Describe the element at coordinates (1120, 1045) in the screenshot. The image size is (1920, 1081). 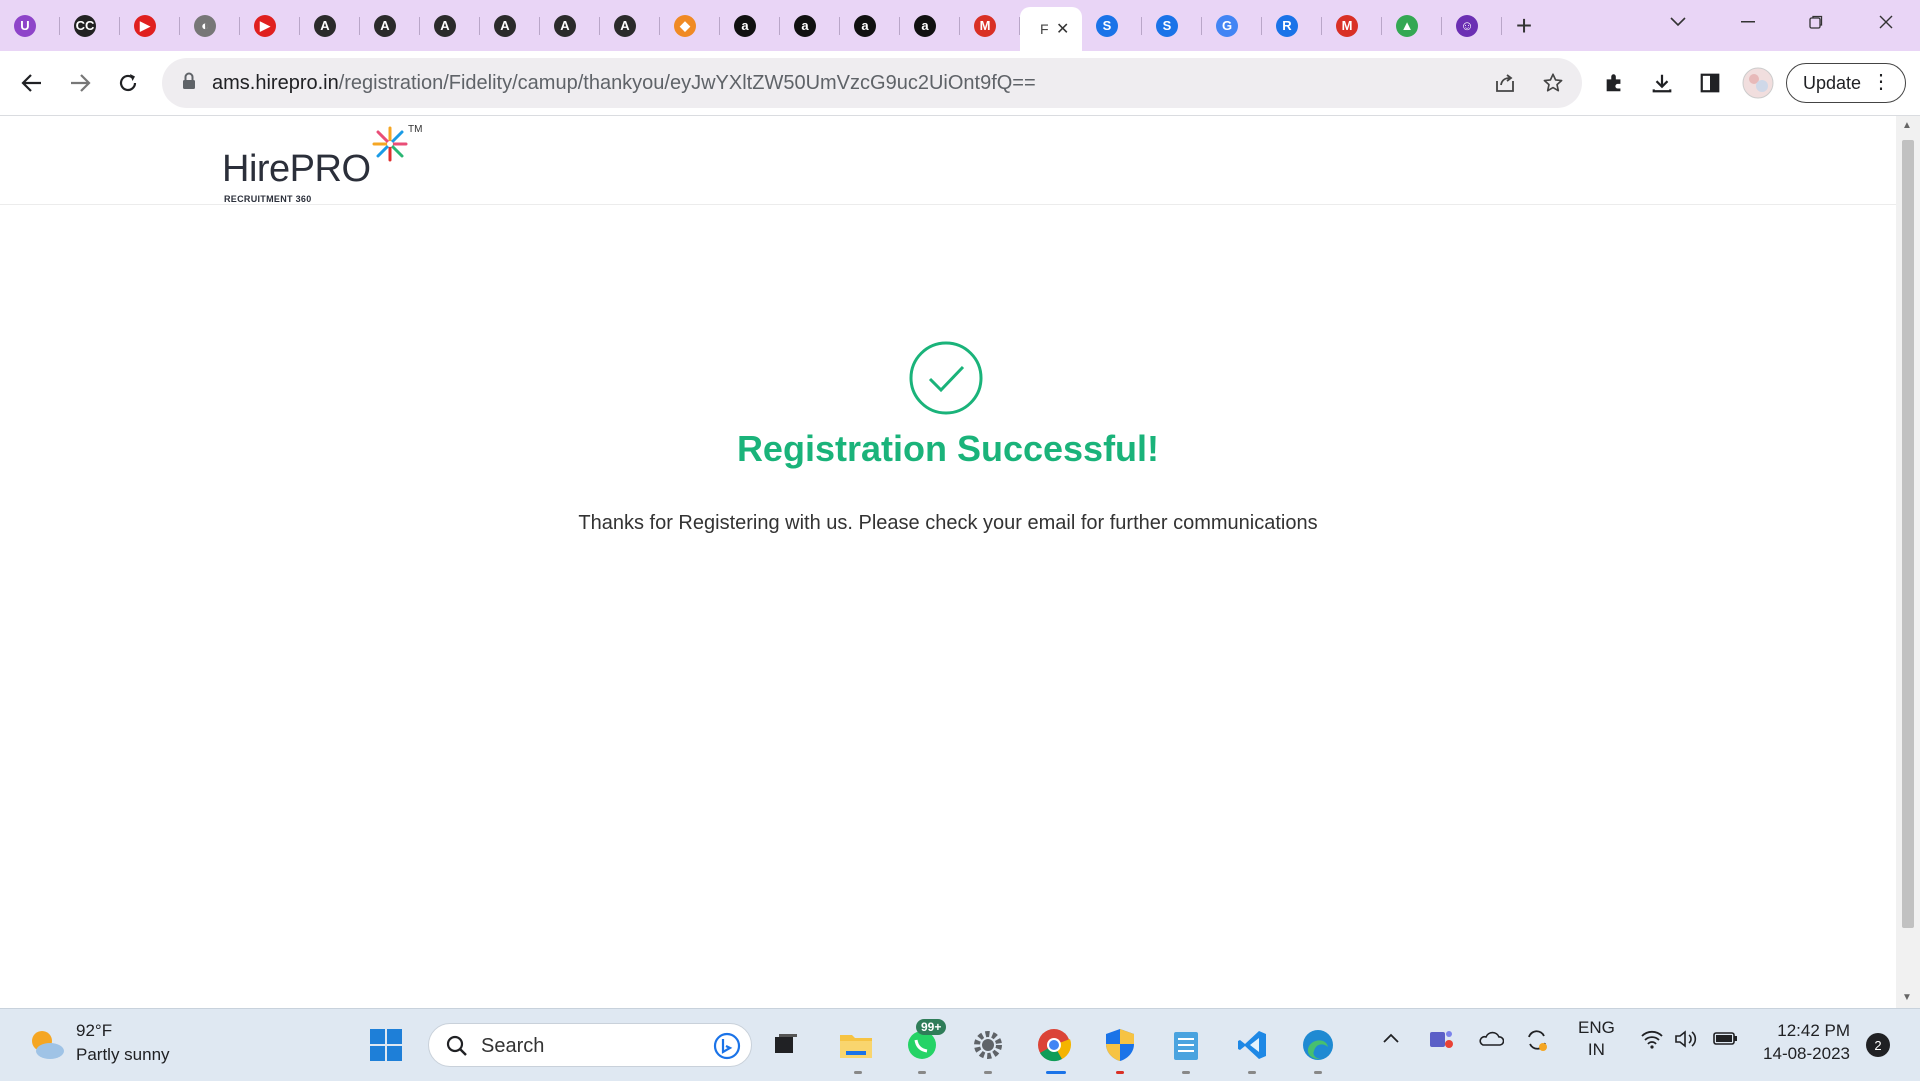
I see `windows-security-icon` at that location.